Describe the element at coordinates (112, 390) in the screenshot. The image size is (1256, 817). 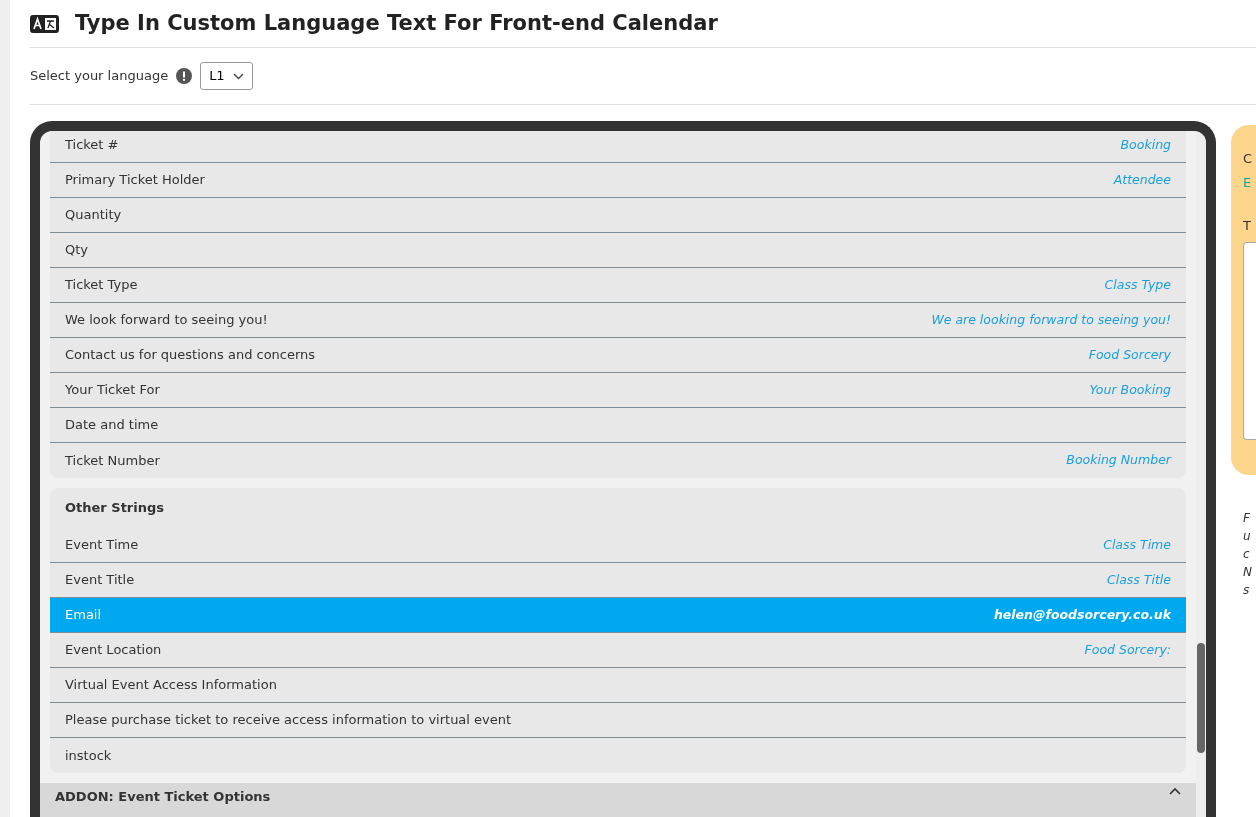
I see `string-label: Your Ticket For` at that location.